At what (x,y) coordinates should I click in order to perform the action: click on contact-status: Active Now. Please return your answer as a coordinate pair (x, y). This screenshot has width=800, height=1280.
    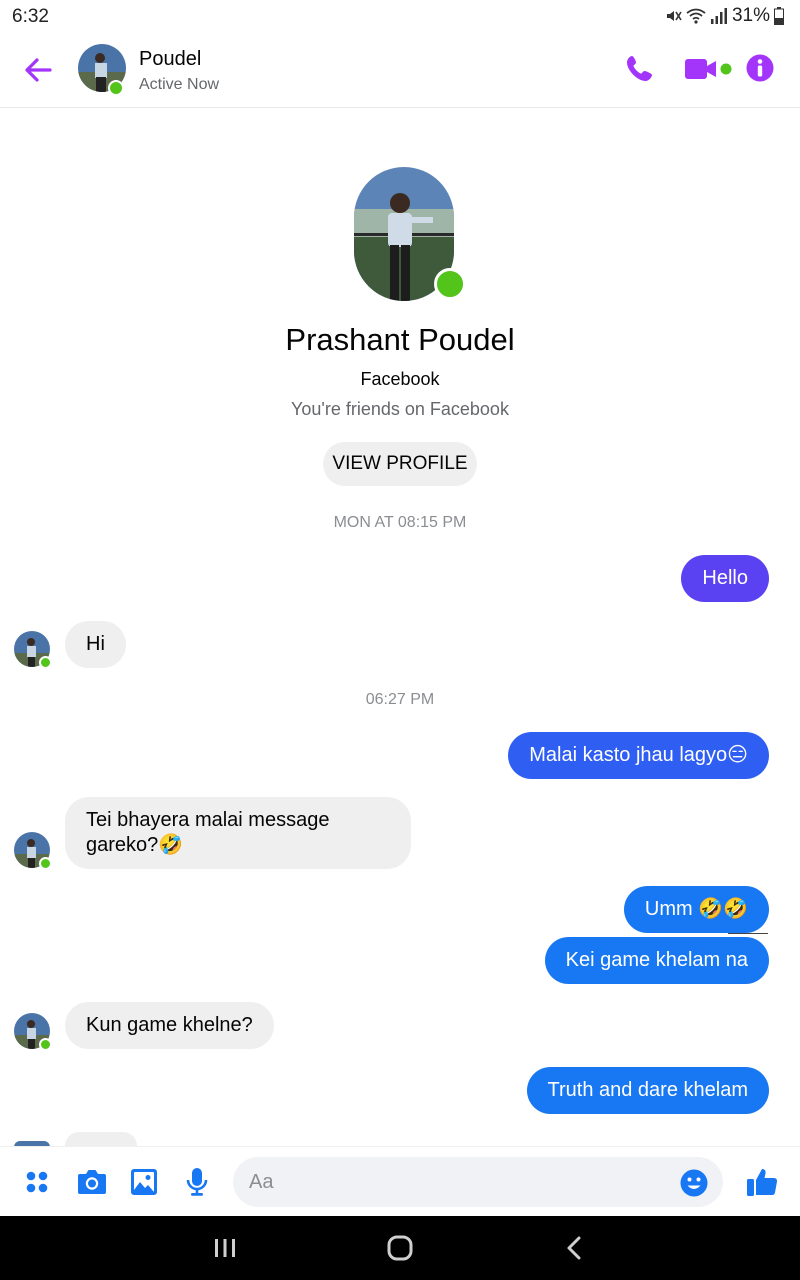
    Looking at the image, I should click on (179, 84).